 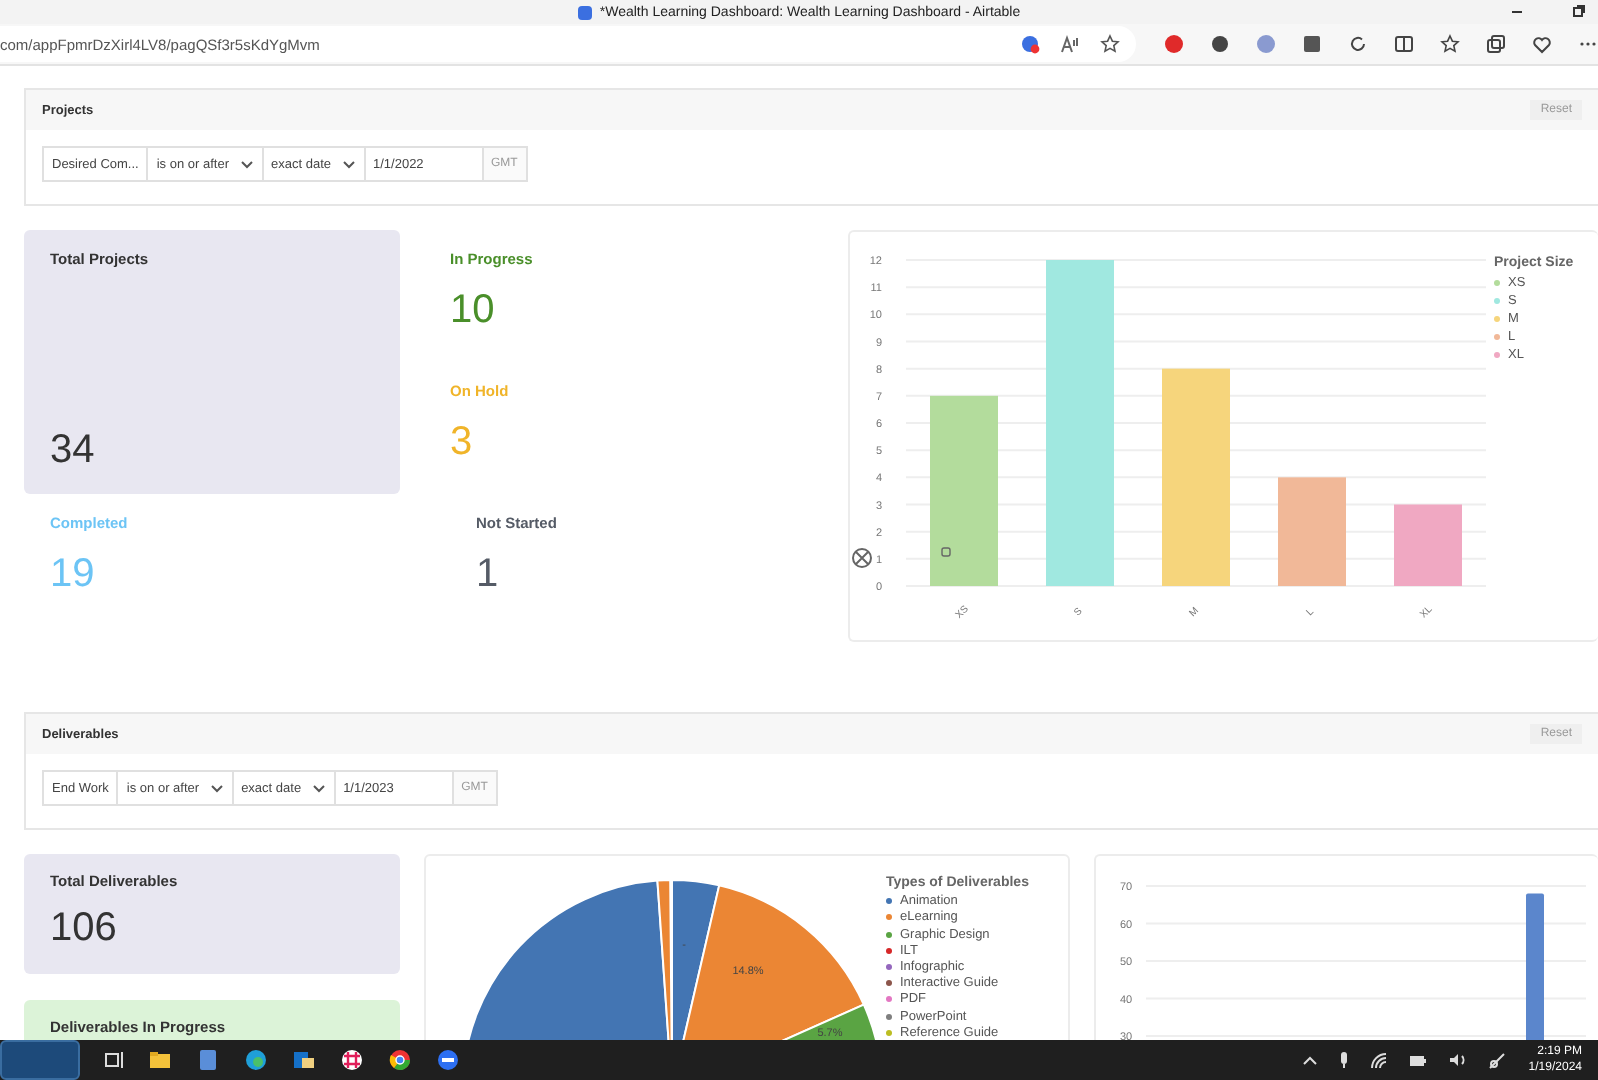 What do you see at coordinates (448, 1060) in the screenshot?
I see `video-call-icon` at bounding box center [448, 1060].